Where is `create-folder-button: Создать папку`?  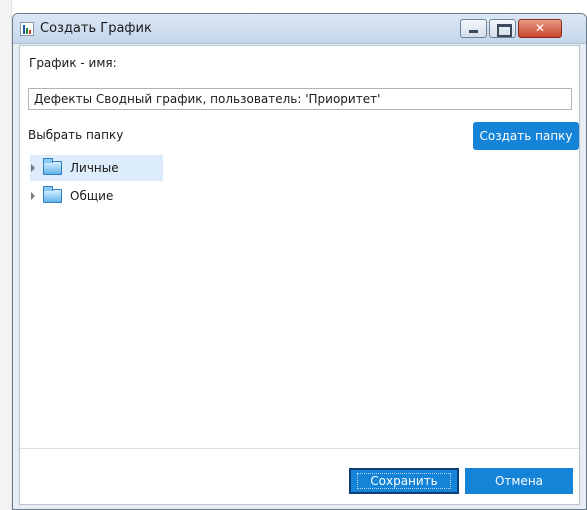 create-folder-button: Создать папку is located at coordinates (526, 136).